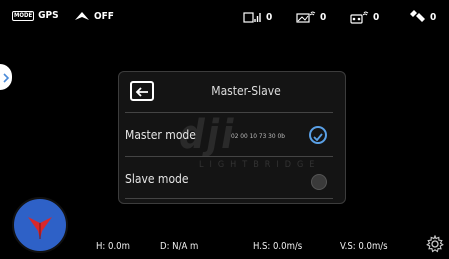  Describe the element at coordinates (433, 17) in the screenshot. I see `satellite-count: 0` at that location.